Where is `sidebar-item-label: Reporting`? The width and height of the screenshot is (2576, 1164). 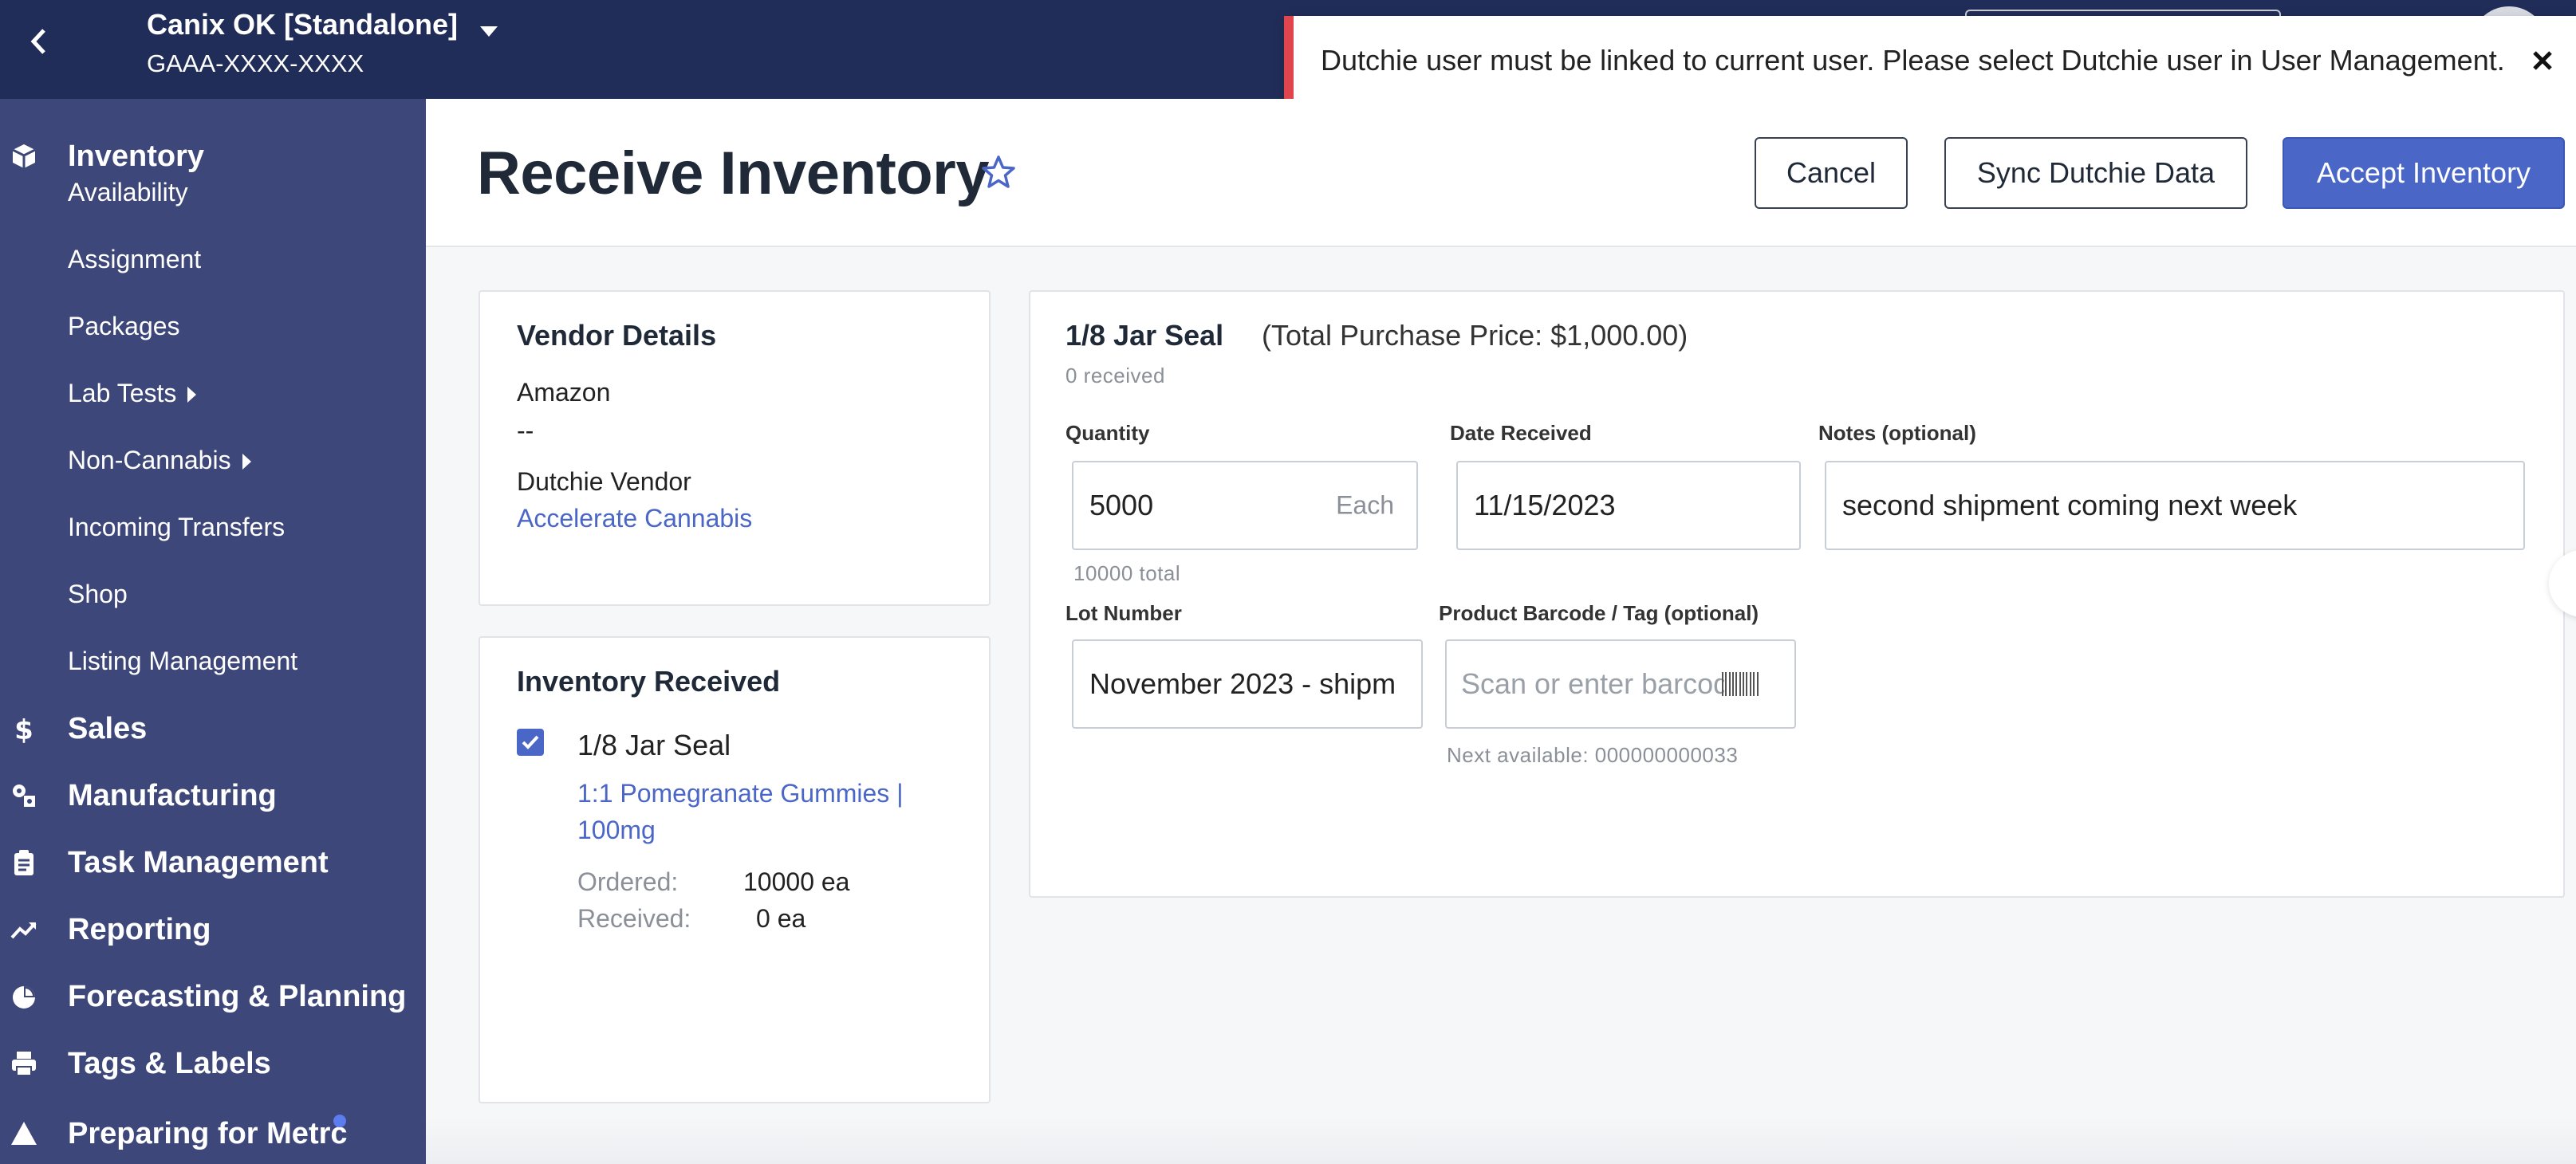
sidebar-item-label: Reporting is located at coordinates (139, 929).